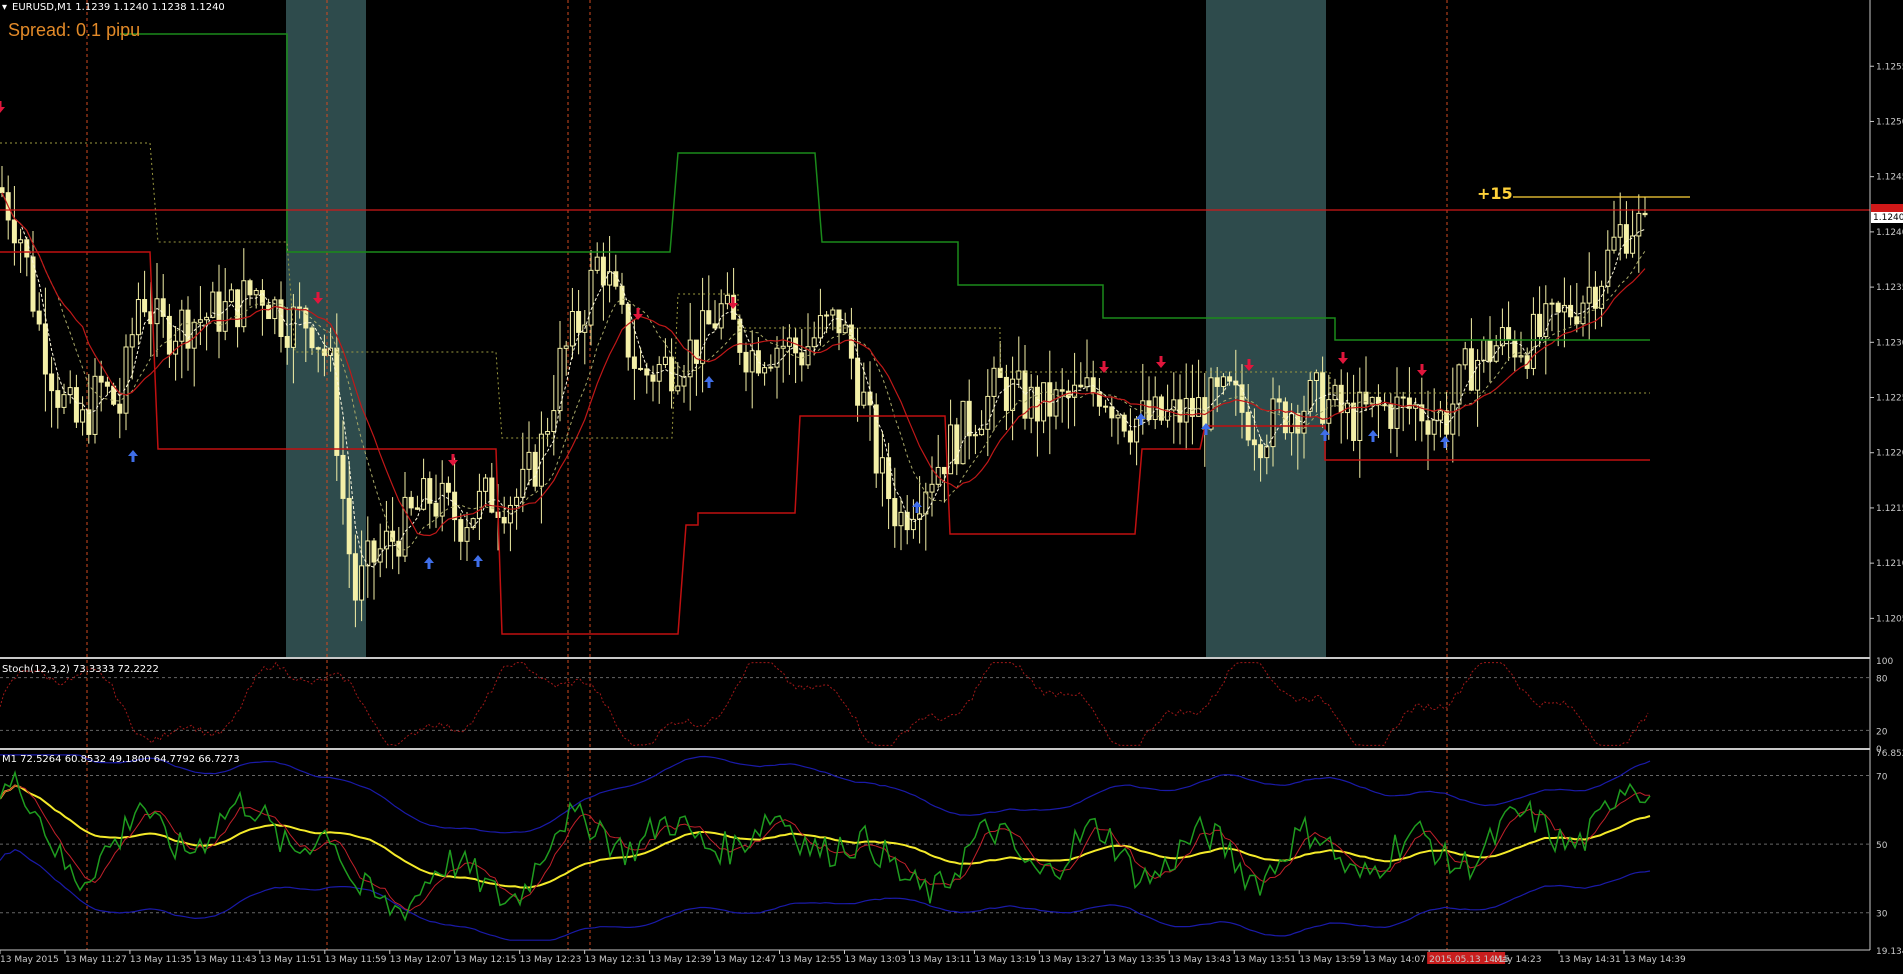 The image size is (1903, 974). I want to click on stoch-header: Stoch(12,3,2) 73.3333 72.2222, so click(80, 669).